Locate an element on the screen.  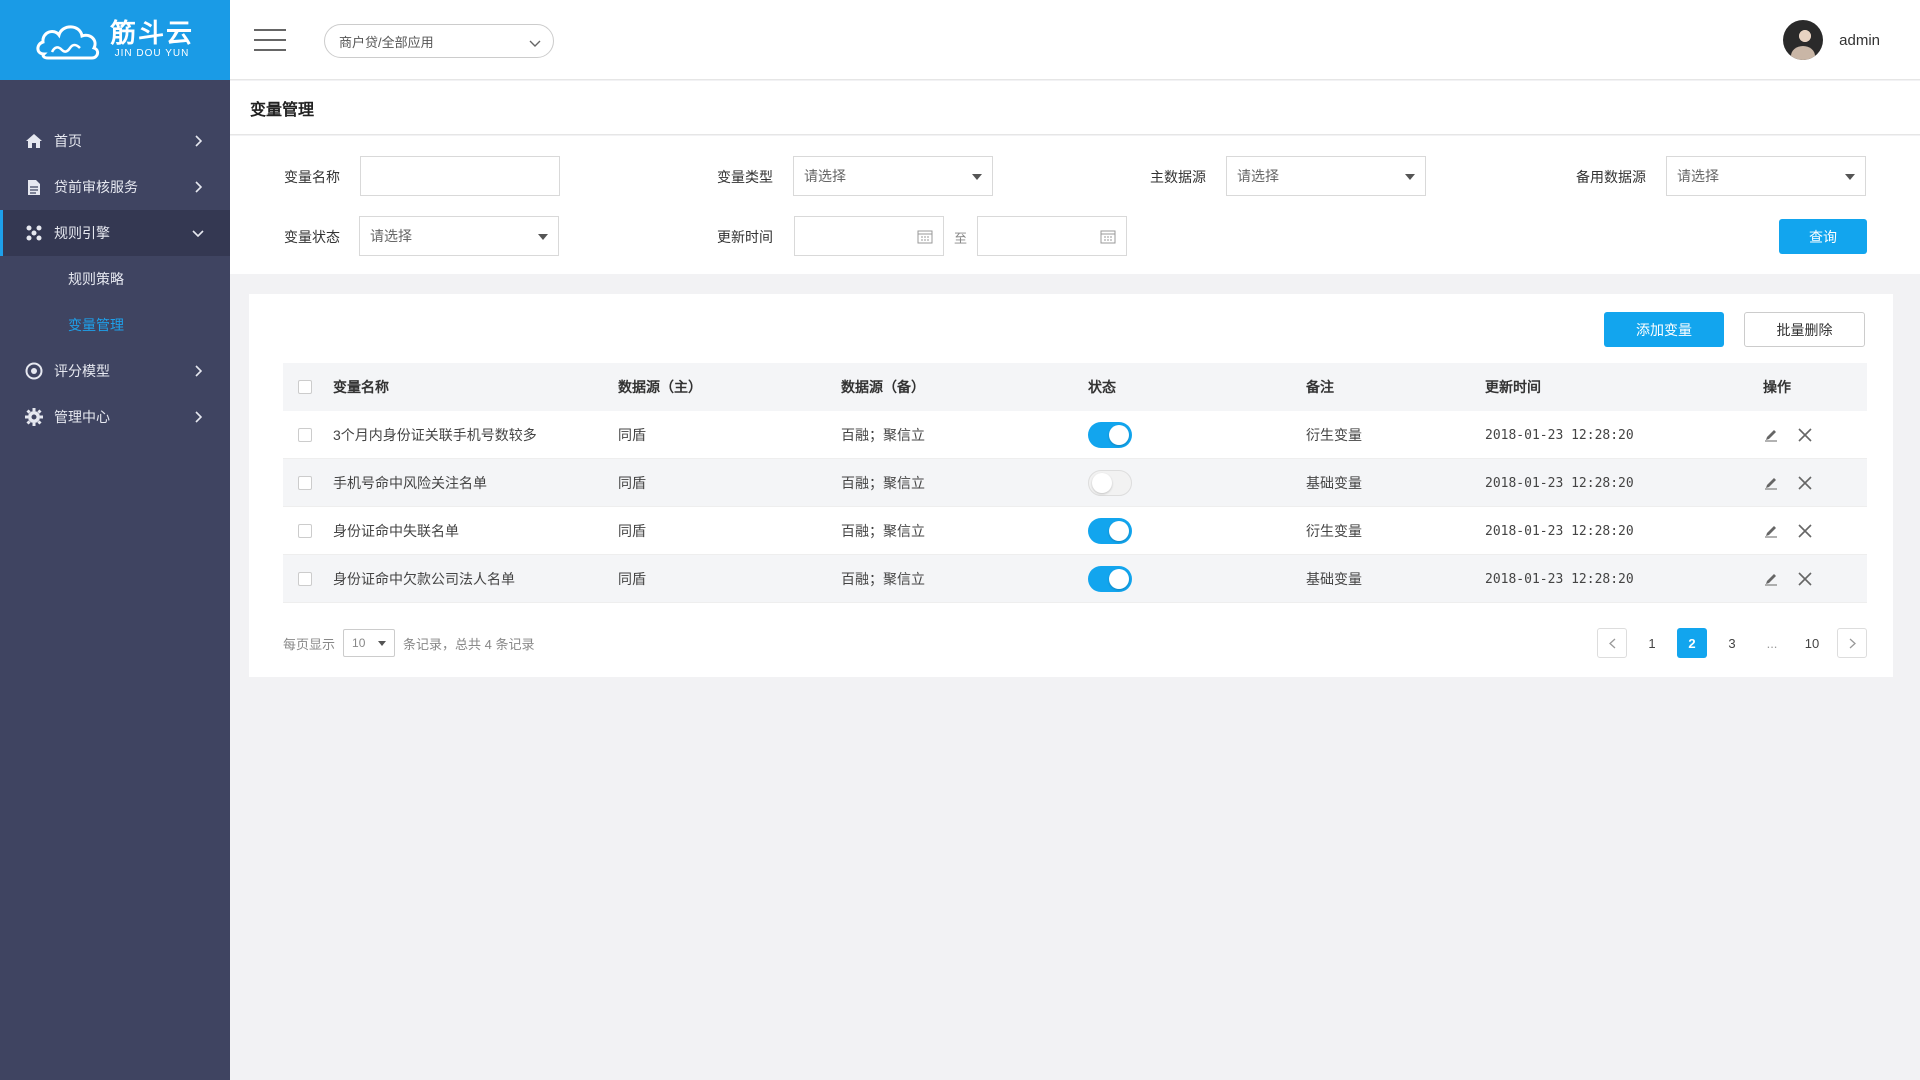
page-size-value: 10 is located at coordinates (359, 643).